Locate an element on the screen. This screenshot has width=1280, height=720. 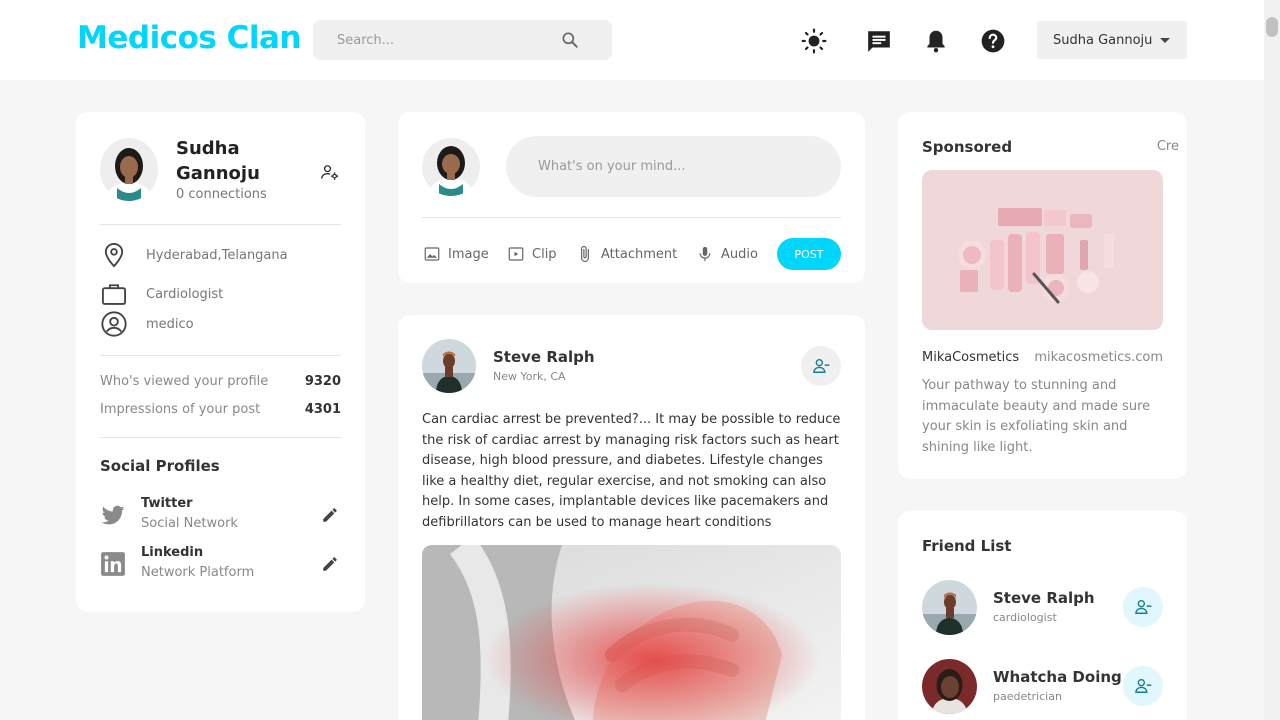
linkedin-name: Linkedin is located at coordinates (172, 552).